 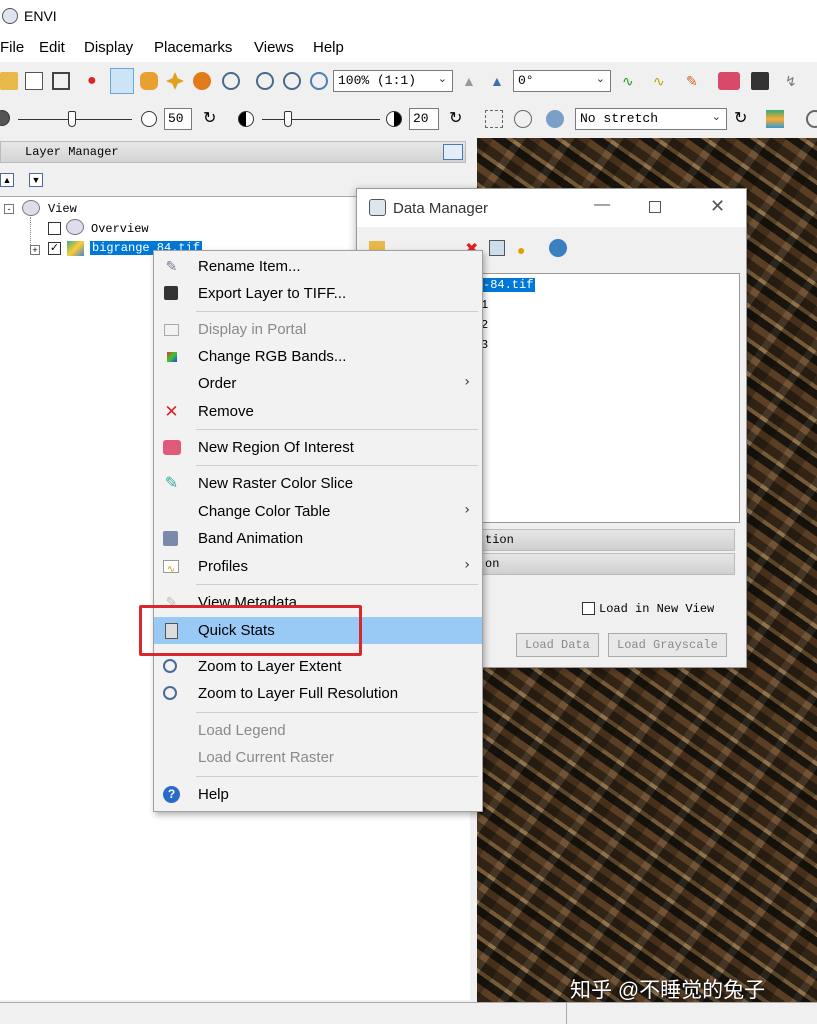 What do you see at coordinates (62, 209) in the screenshot?
I see `tree-view-label: View` at bounding box center [62, 209].